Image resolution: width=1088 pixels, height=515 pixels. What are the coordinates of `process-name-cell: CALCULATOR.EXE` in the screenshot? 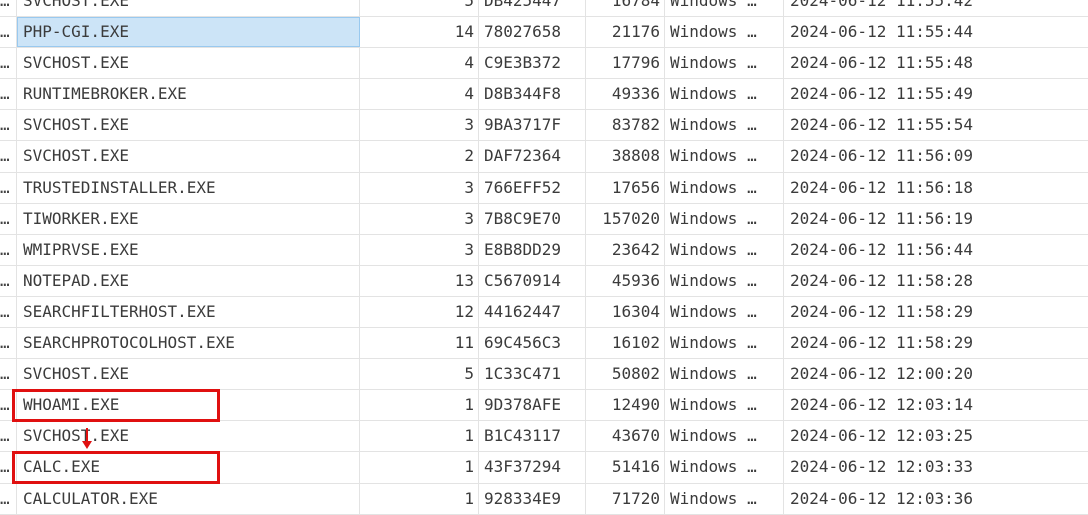 It's located at (188, 498).